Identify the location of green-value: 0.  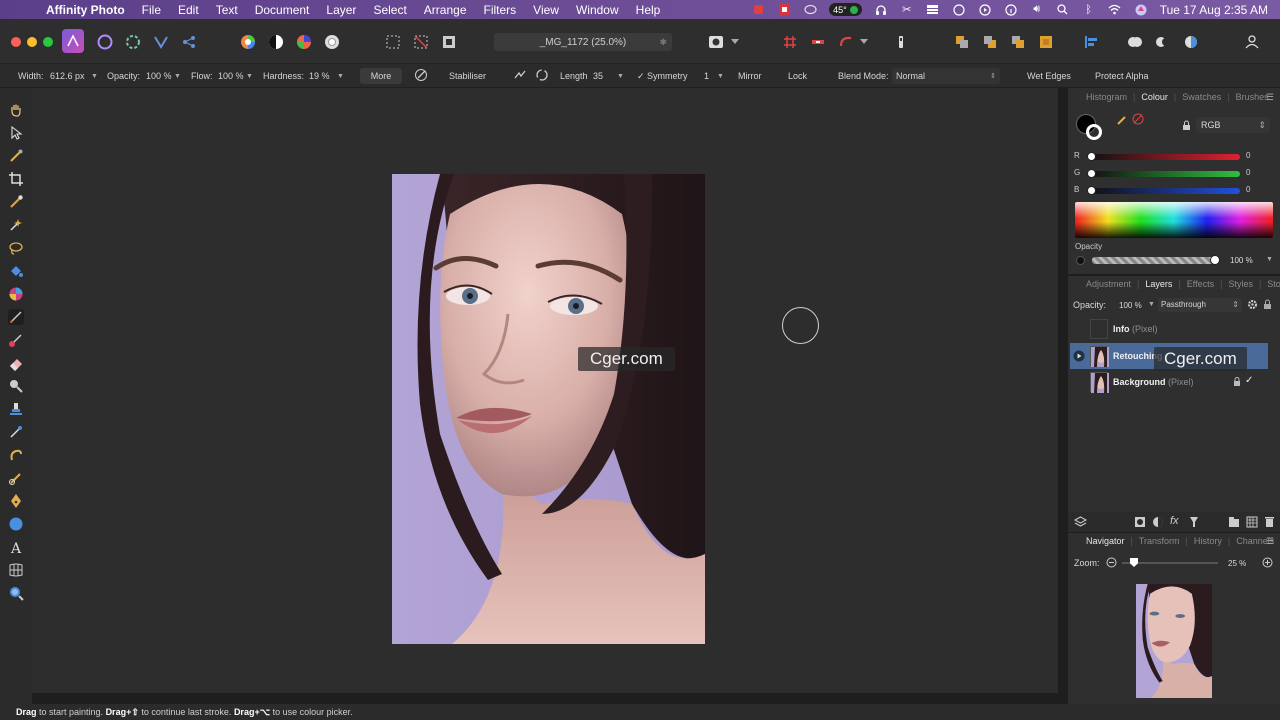
(1251, 172).